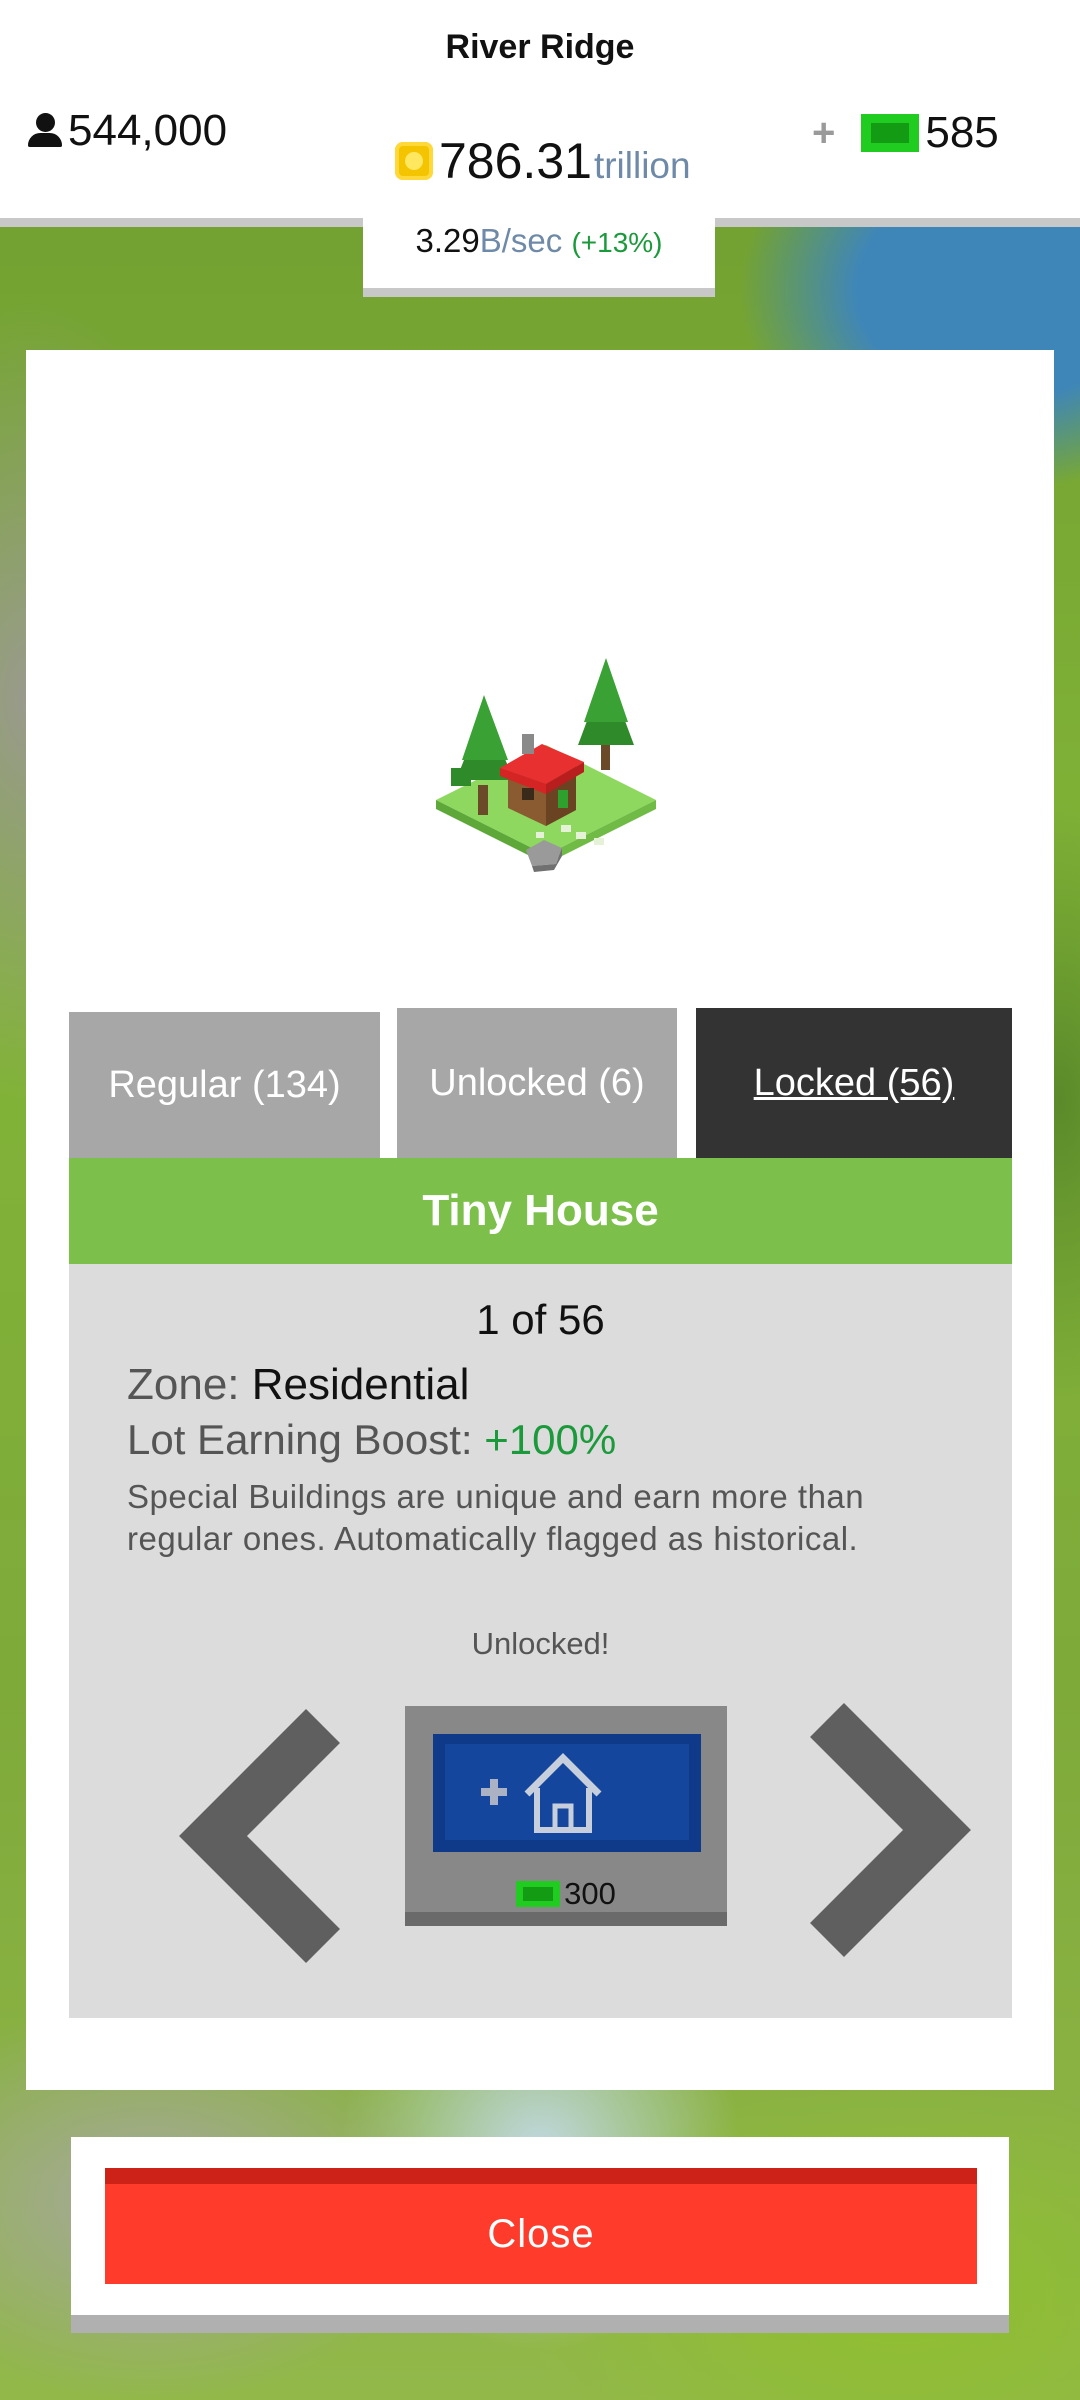 The image size is (1080, 2400). Describe the element at coordinates (183, 1384) in the screenshot. I see `zone-label: Zone:` at that location.